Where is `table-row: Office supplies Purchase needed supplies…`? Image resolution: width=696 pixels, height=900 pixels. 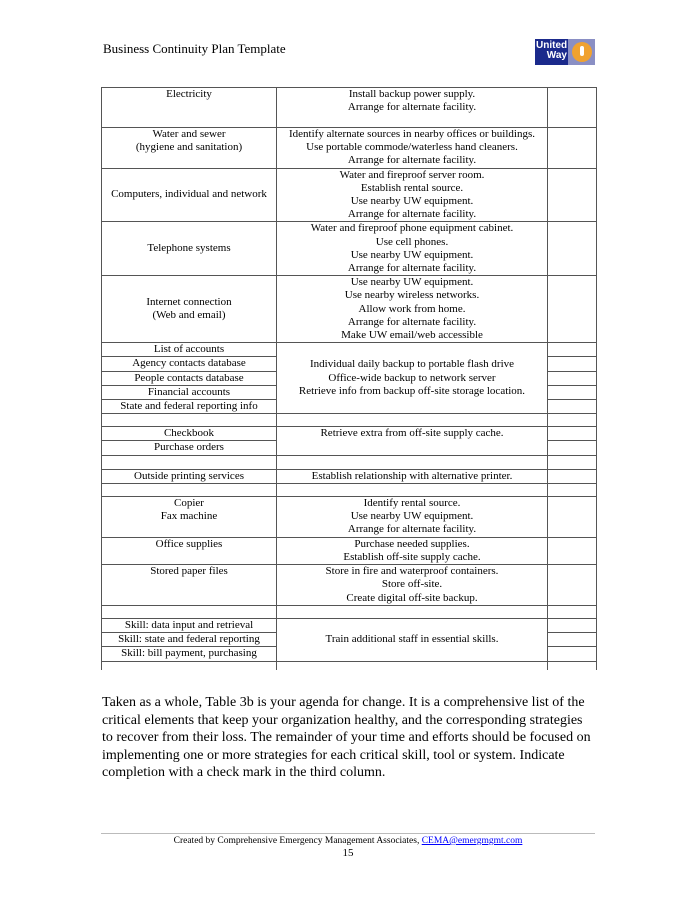 table-row: Office supplies Purchase needed supplies… is located at coordinates (349, 551).